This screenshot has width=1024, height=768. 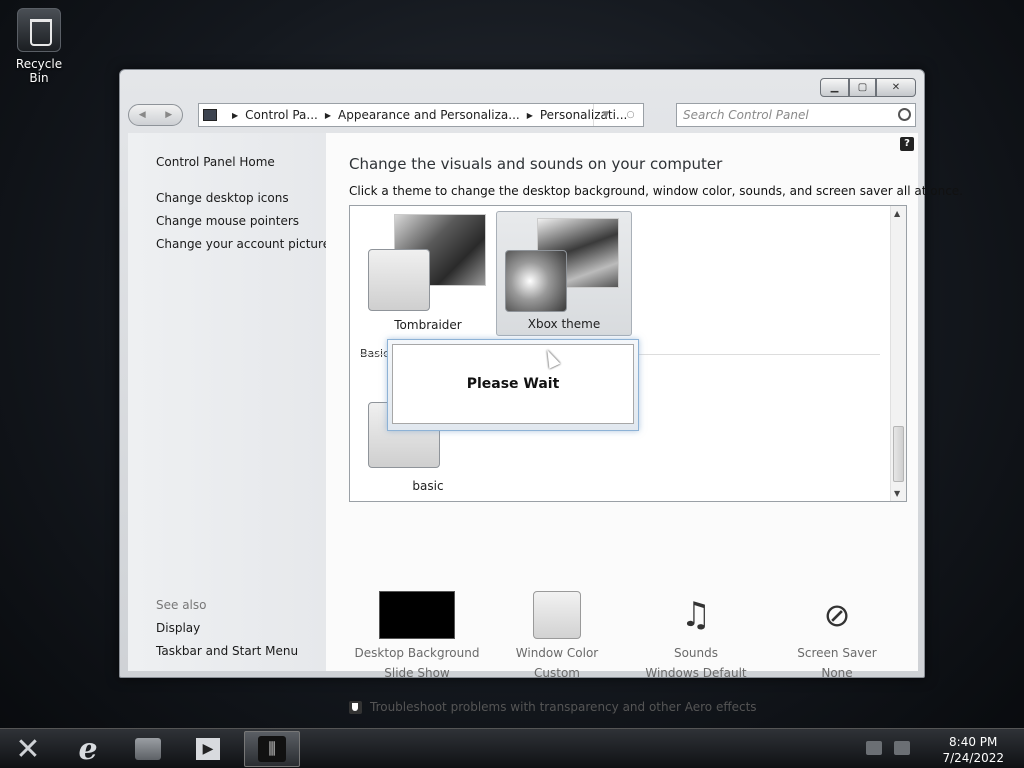 What do you see at coordinates (837, 615) in the screenshot?
I see `no-screensaver-icon: ⊘` at bounding box center [837, 615].